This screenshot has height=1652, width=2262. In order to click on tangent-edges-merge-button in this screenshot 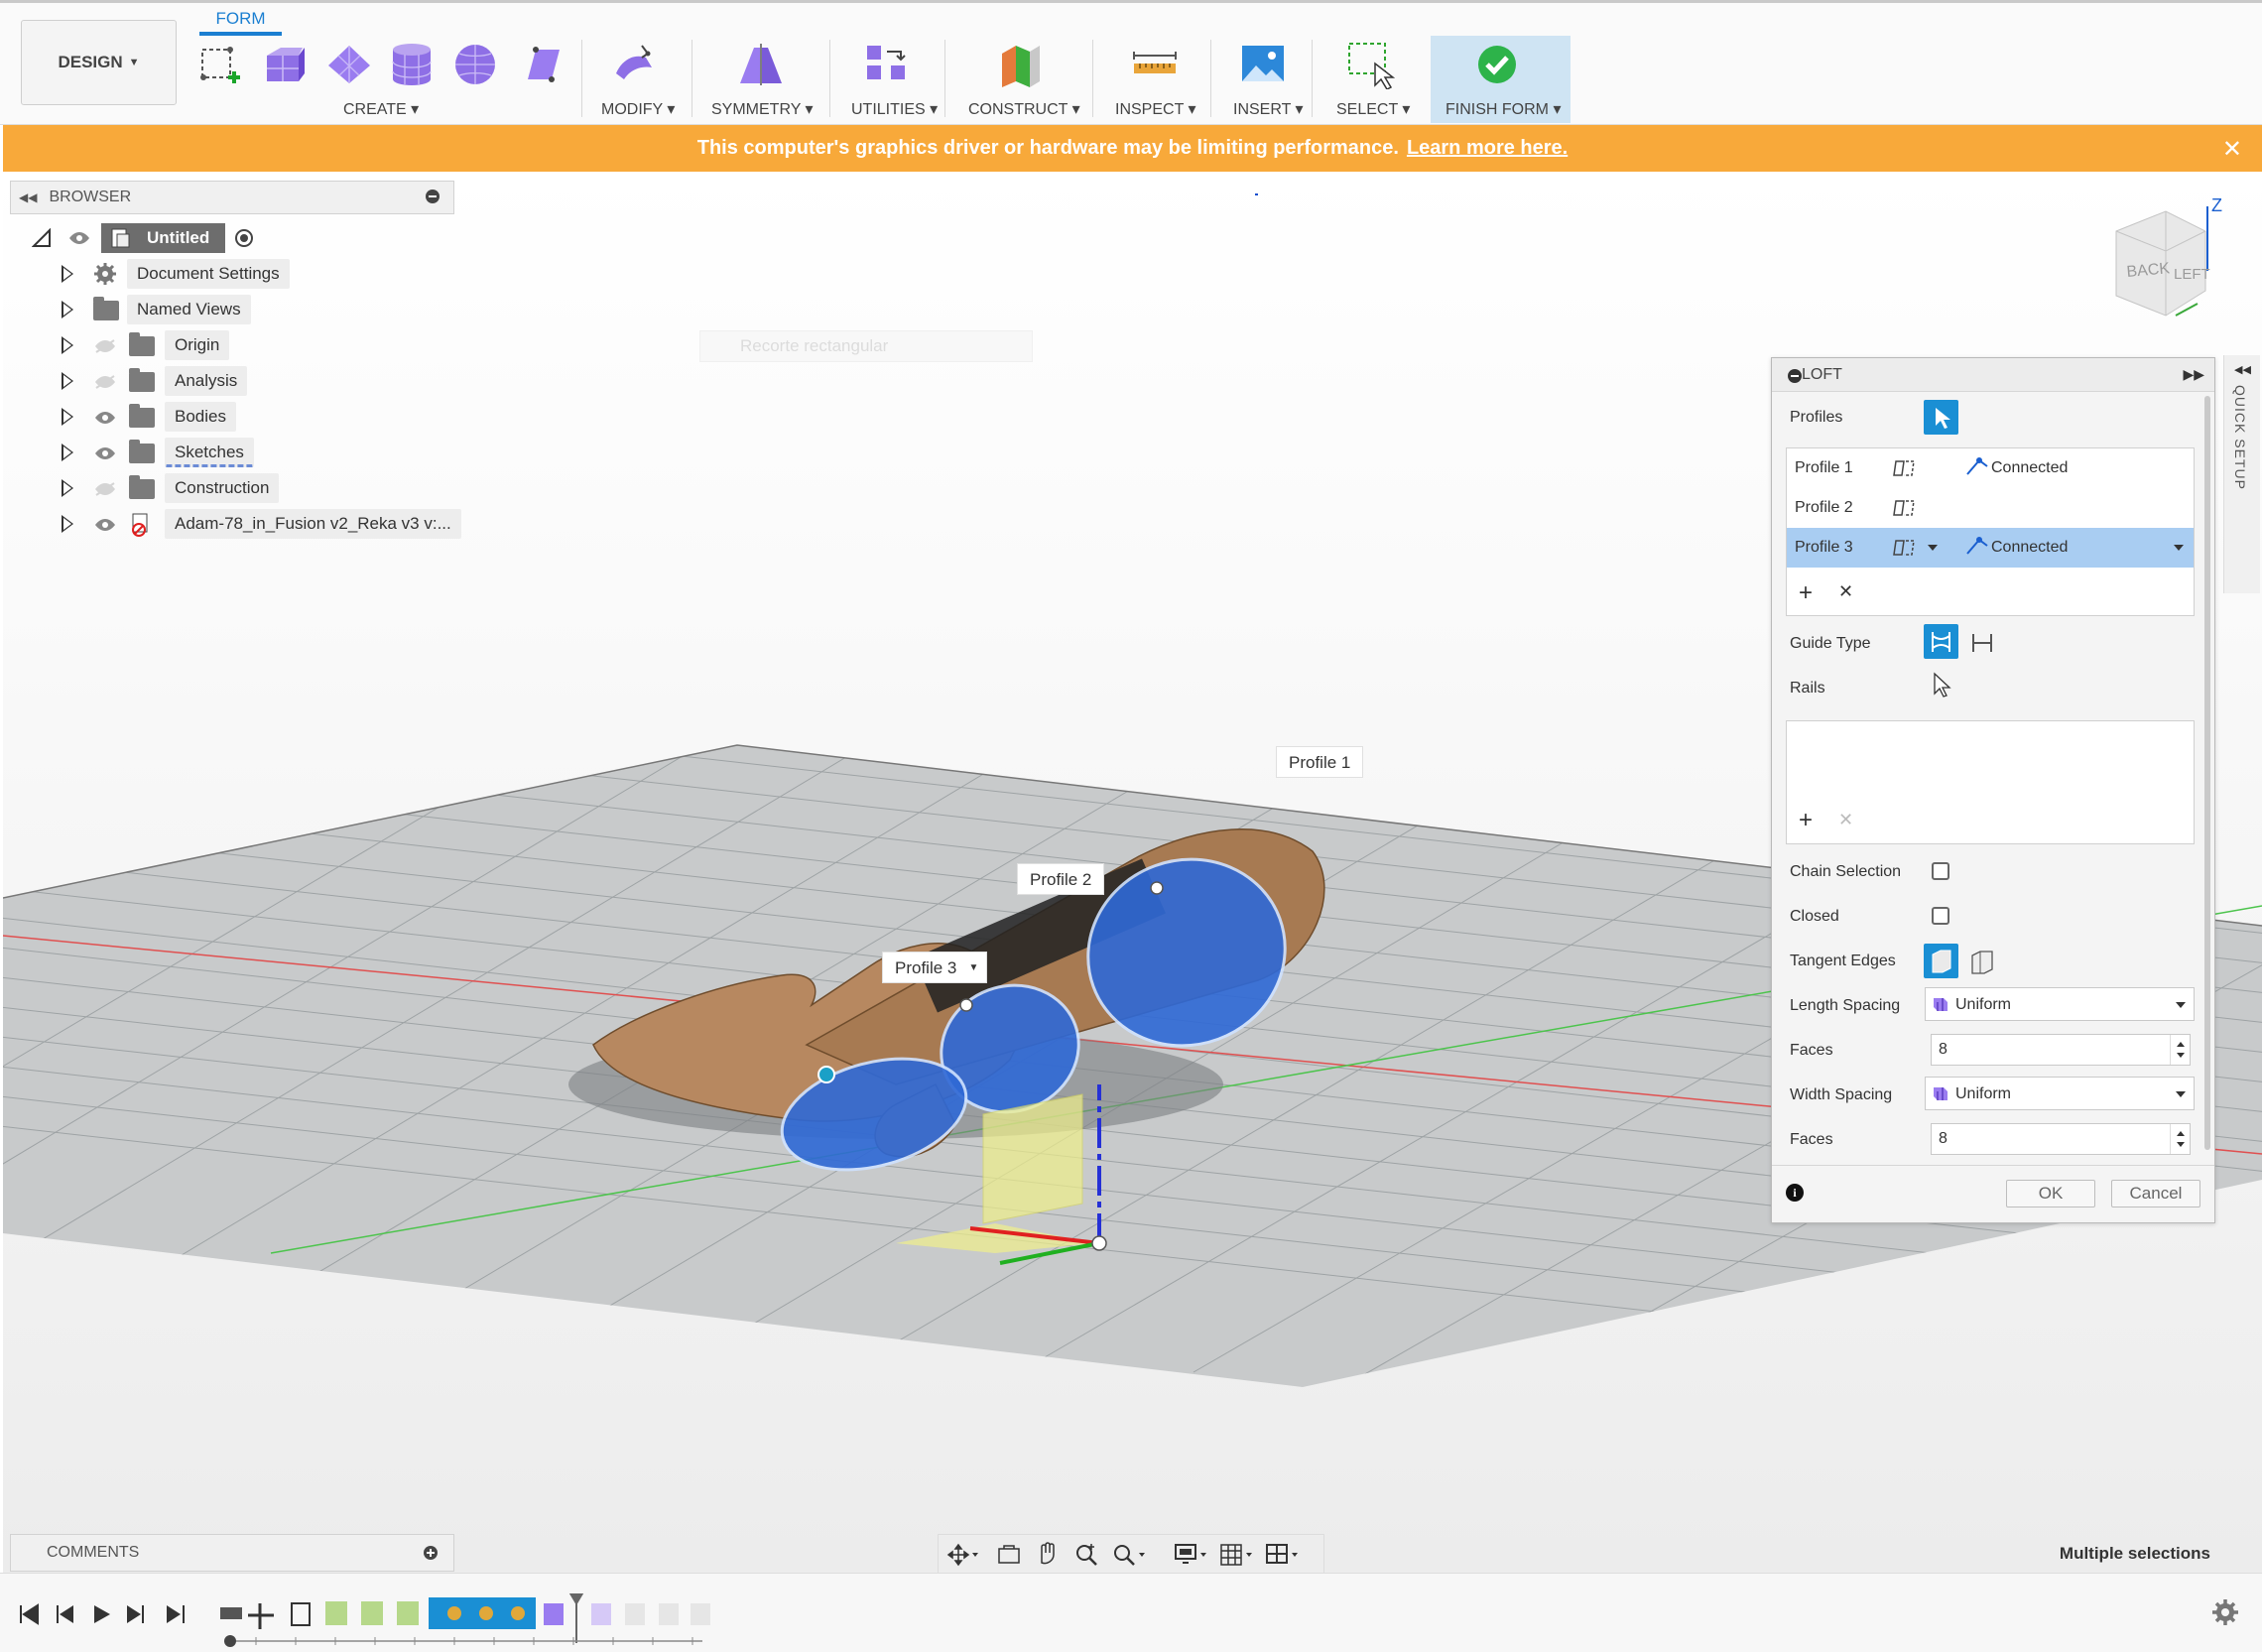, I will do `click(1941, 961)`.